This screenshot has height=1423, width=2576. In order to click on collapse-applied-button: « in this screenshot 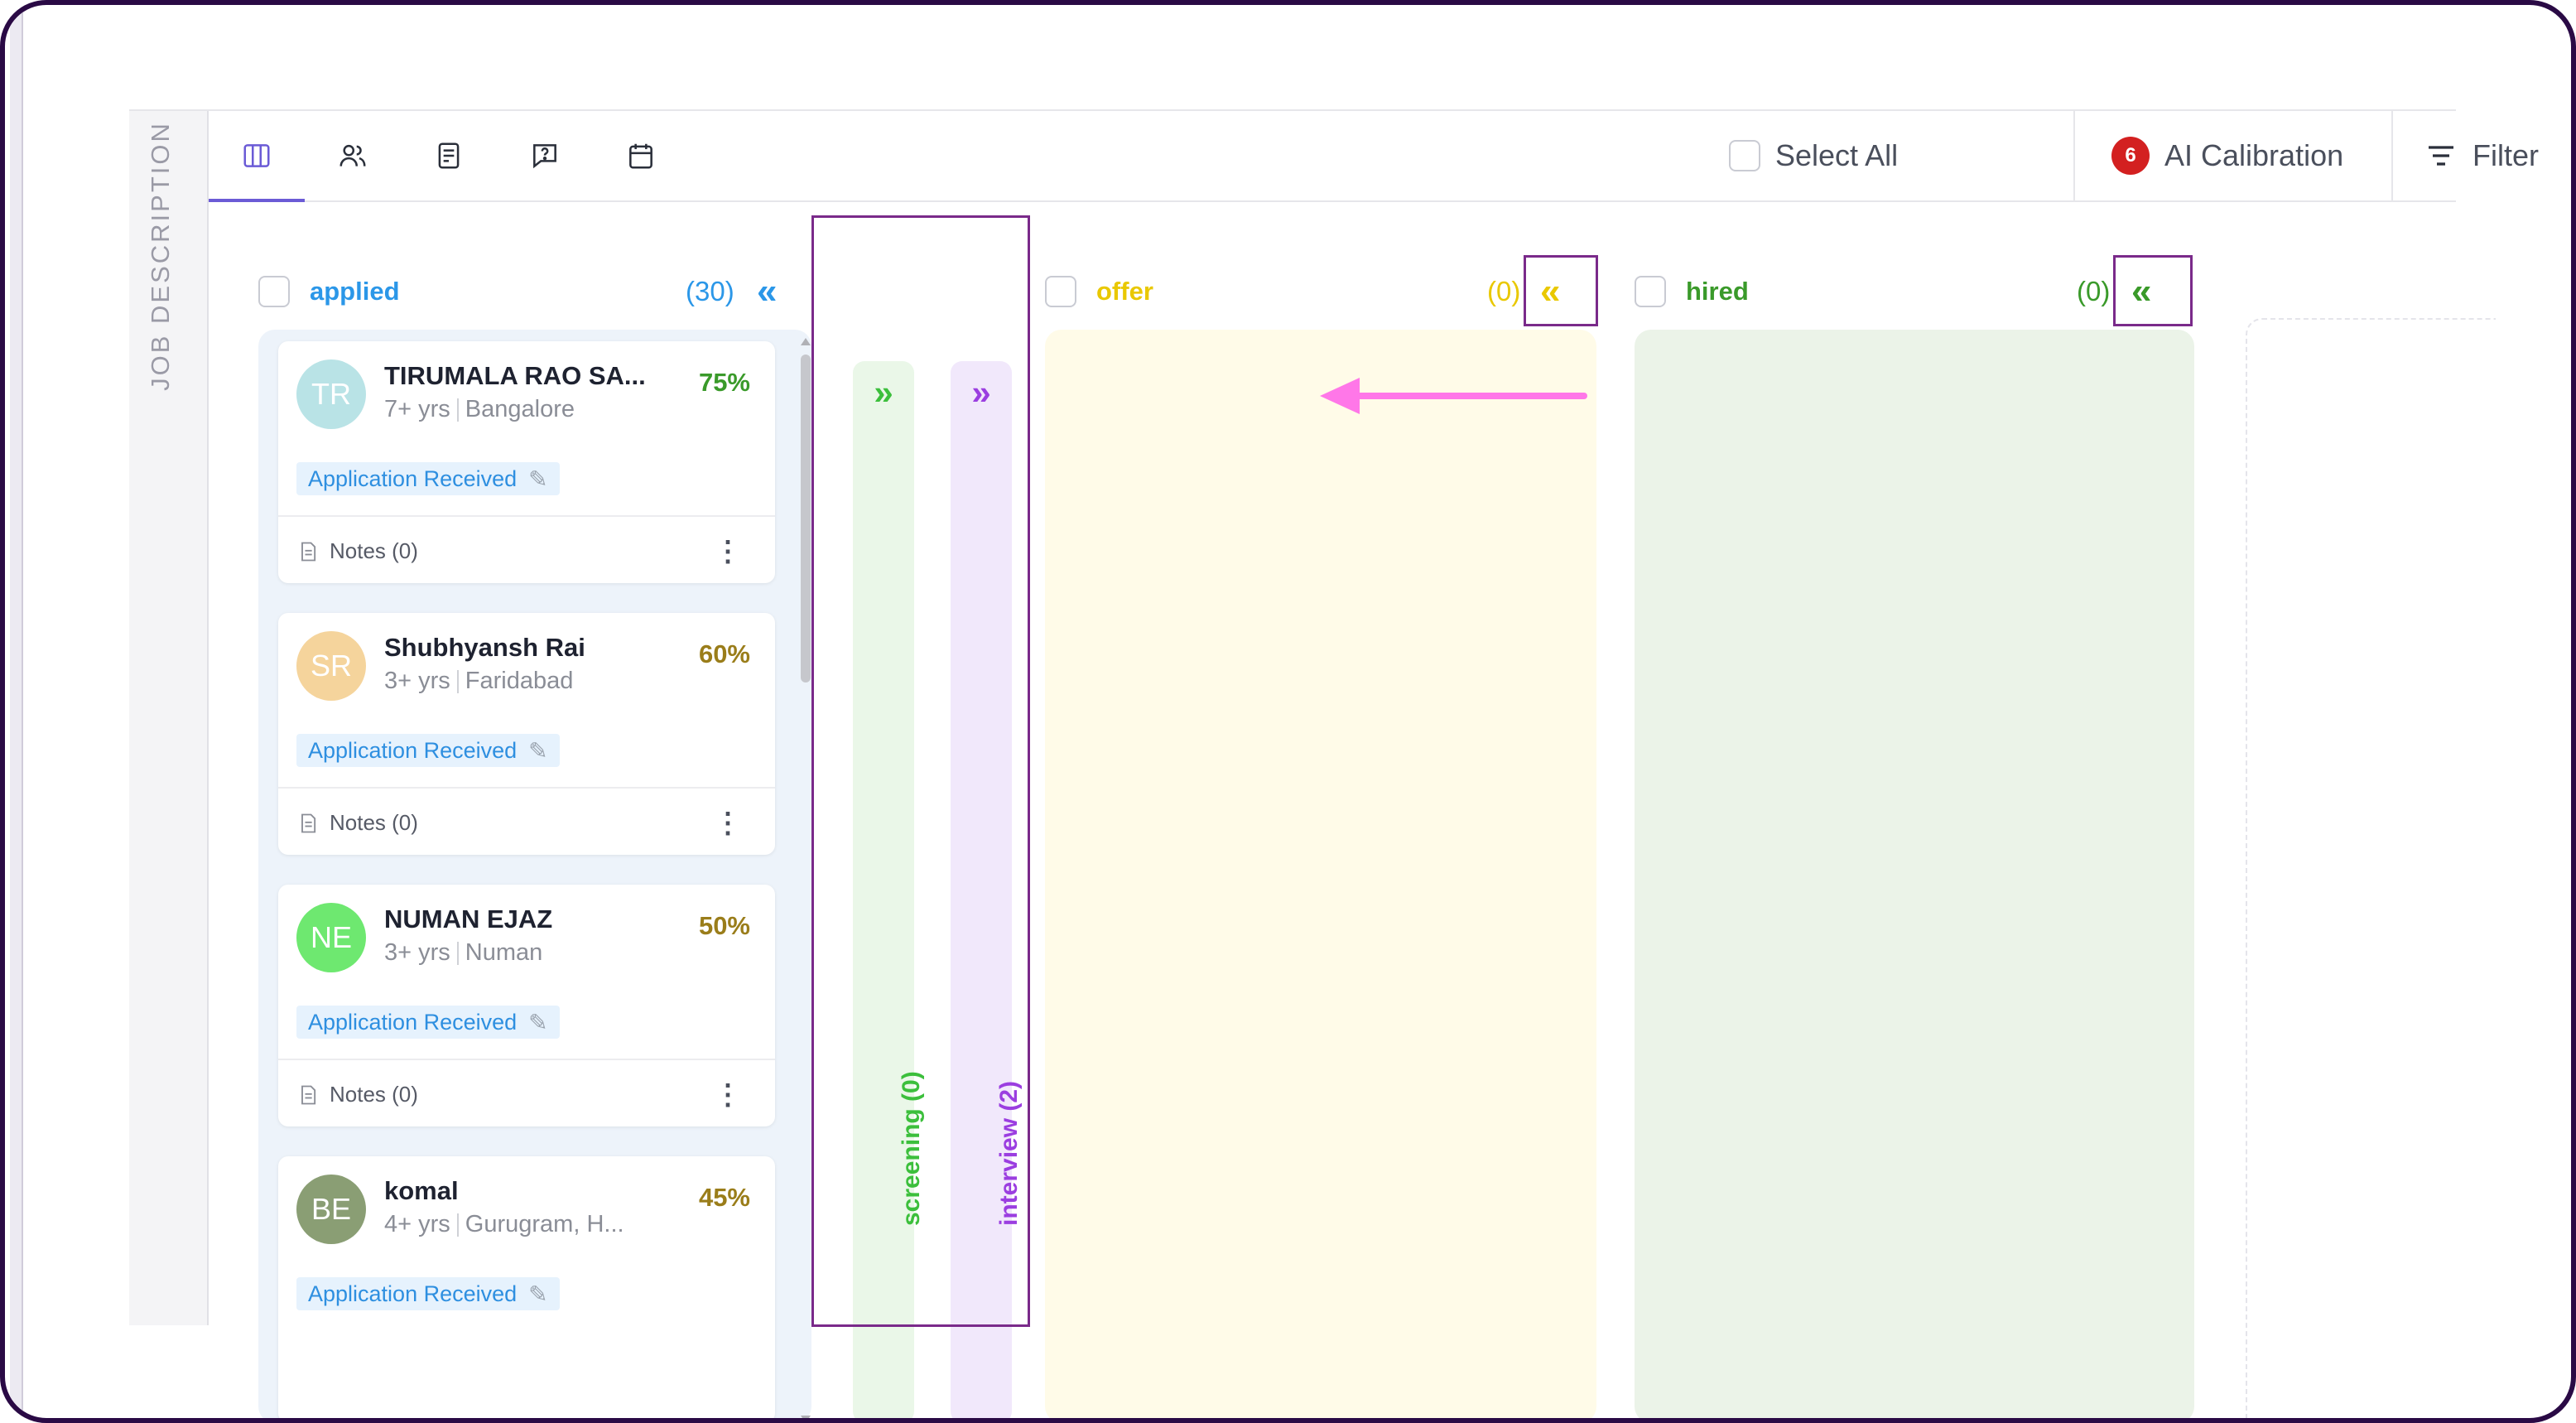, I will do `click(767, 291)`.